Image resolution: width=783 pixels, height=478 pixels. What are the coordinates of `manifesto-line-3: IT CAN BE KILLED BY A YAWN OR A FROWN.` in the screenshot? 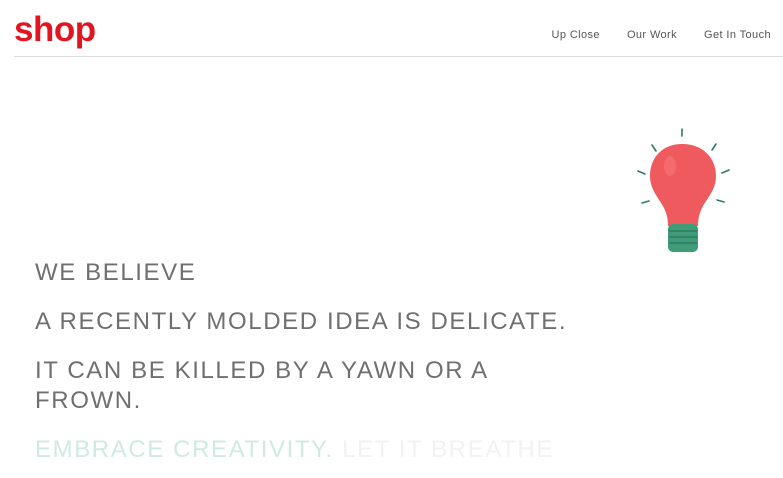 It's located at (261, 385).